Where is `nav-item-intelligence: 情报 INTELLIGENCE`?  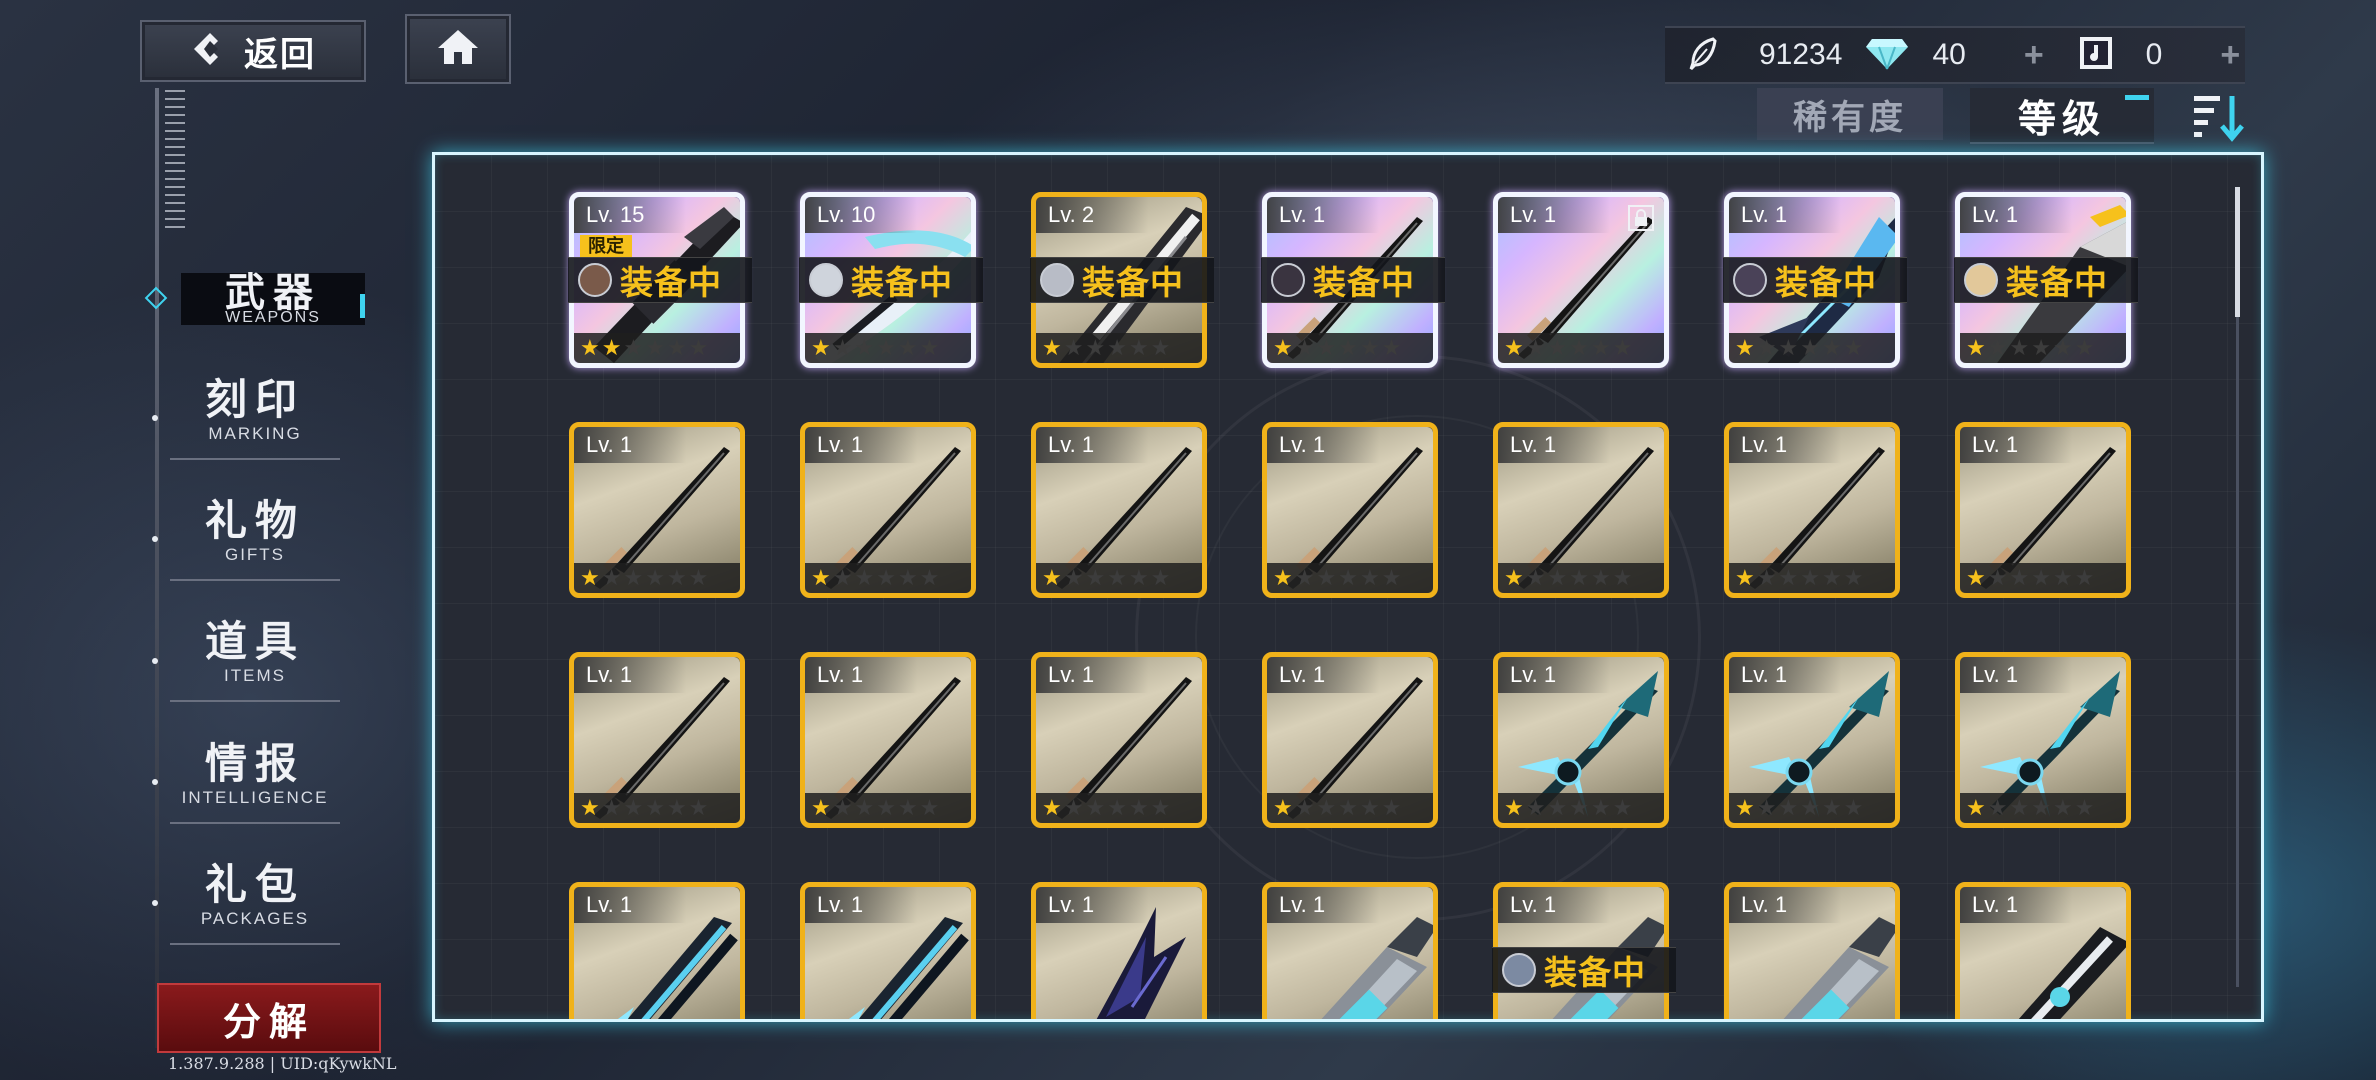 nav-item-intelligence: 情报 INTELLIGENCE is located at coordinates (255, 782).